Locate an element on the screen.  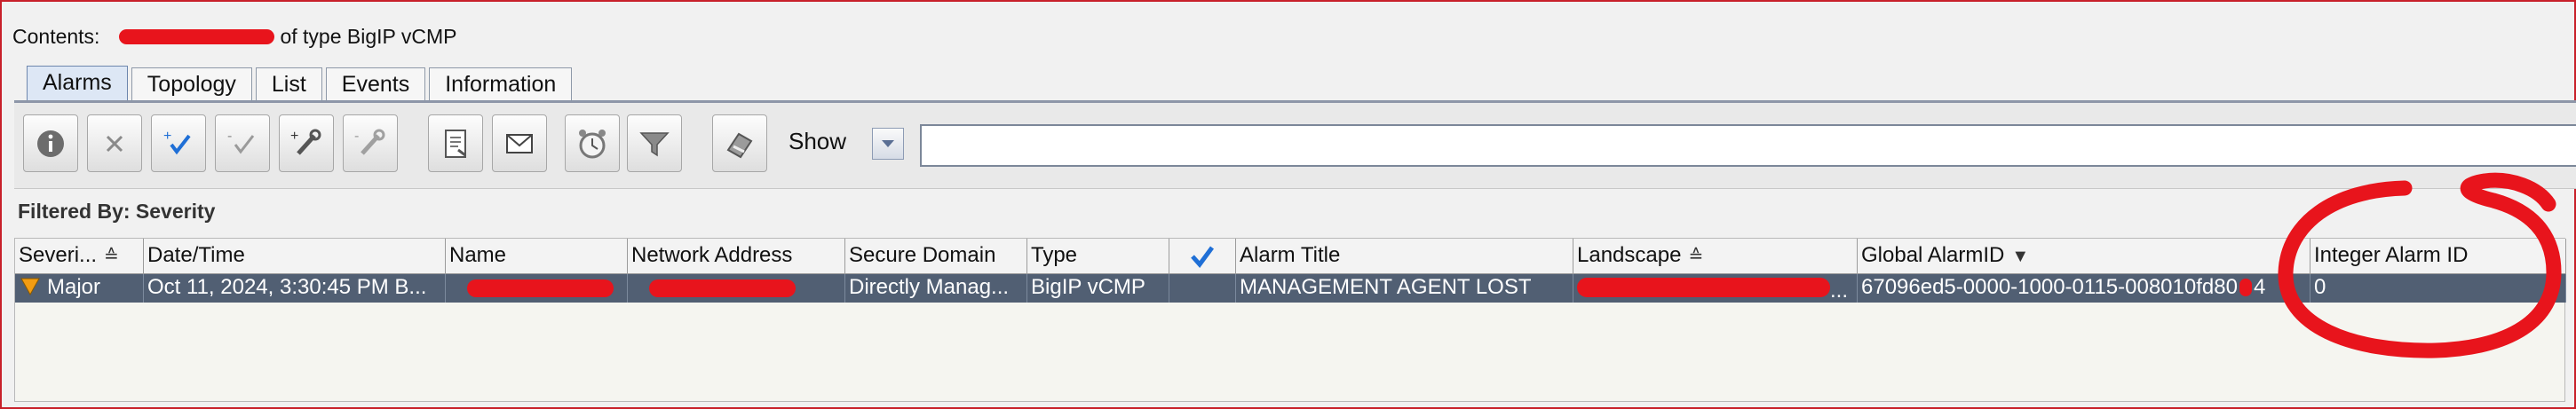
global-alarm-id-tail: 4 is located at coordinates (2260, 287).